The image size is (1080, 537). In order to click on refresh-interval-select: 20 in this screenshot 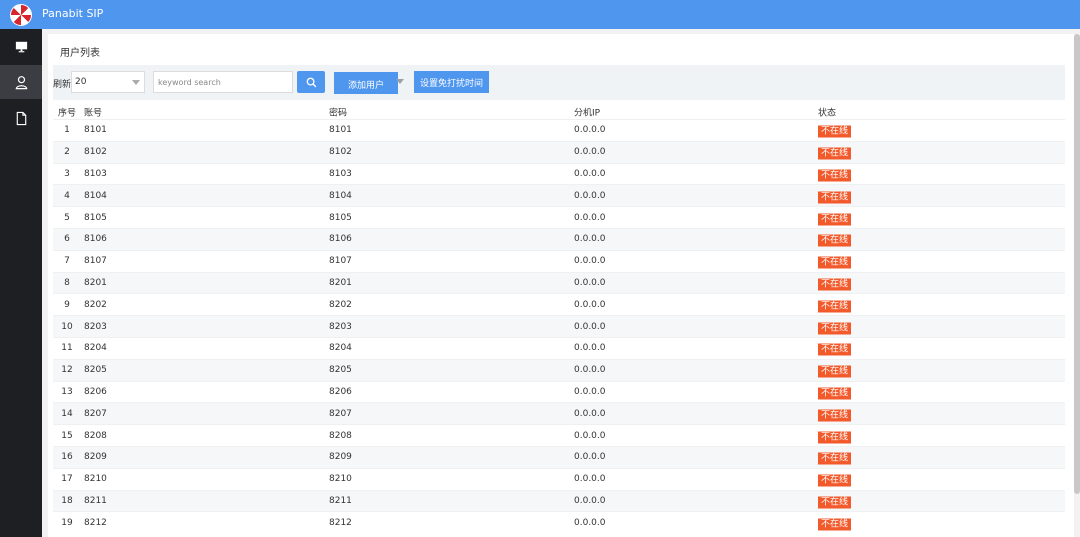, I will do `click(108, 82)`.